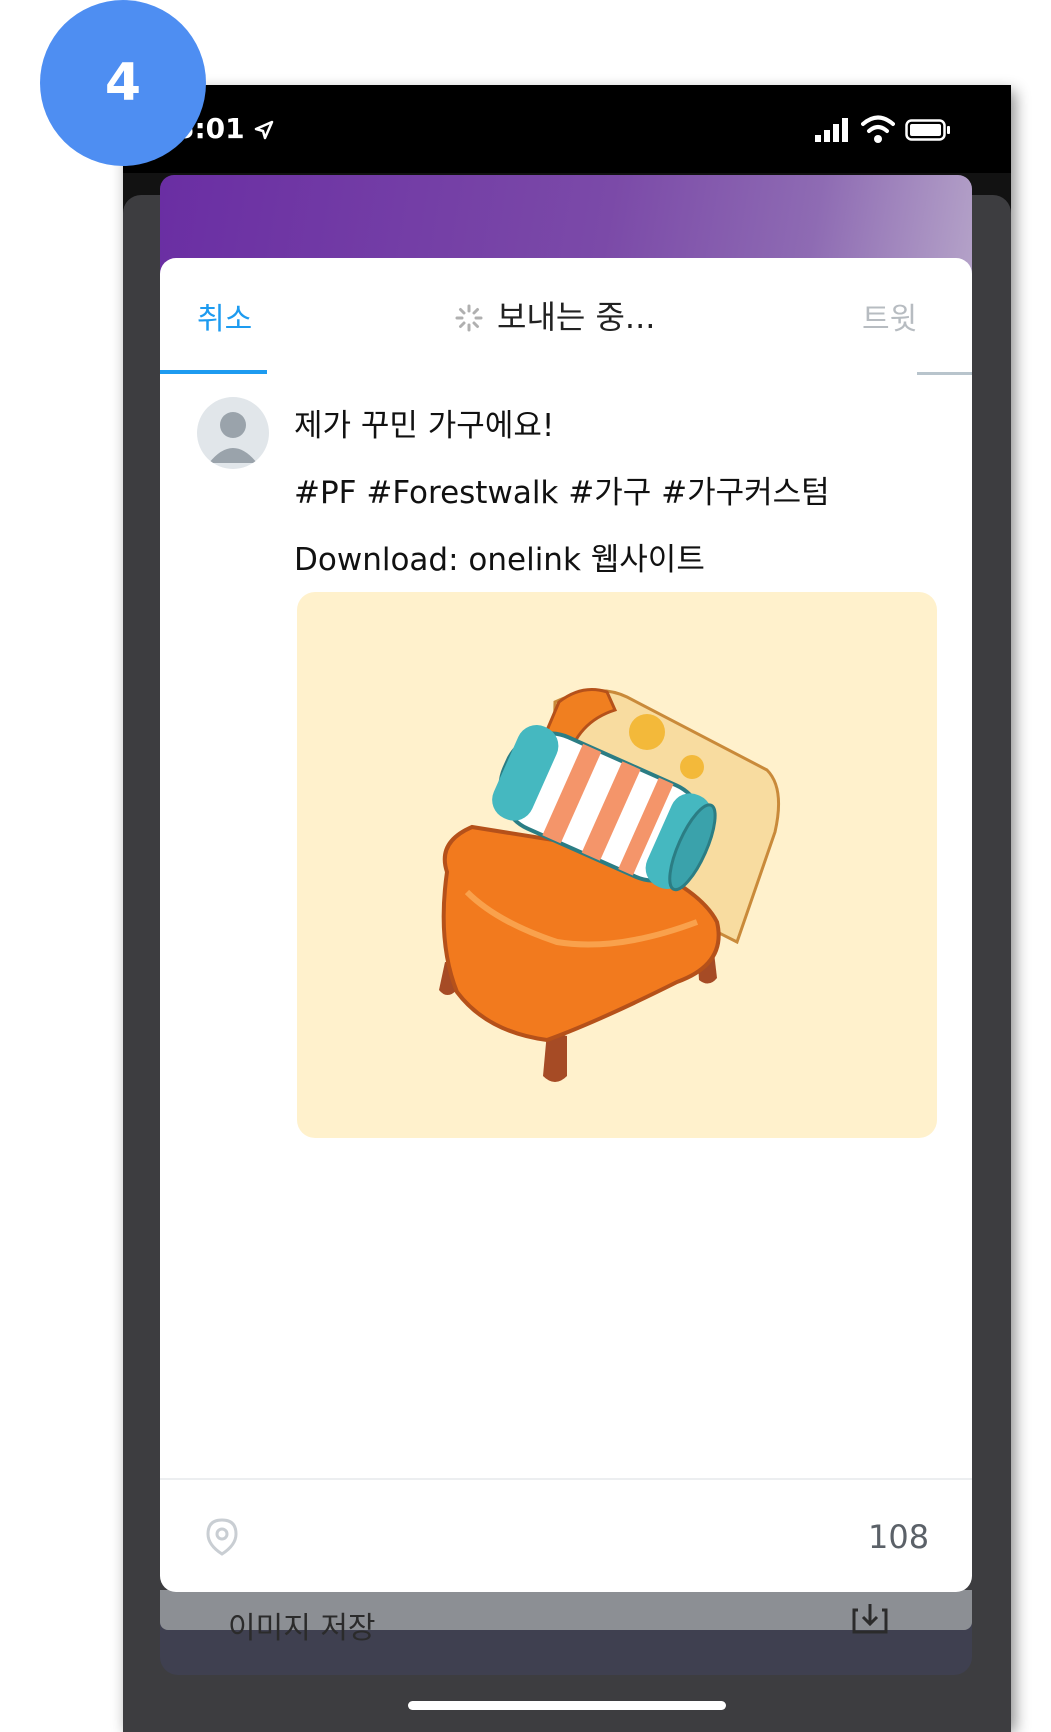 The height and width of the screenshot is (1732, 1051). What do you see at coordinates (927, 130) in the screenshot?
I see `battery-icon` at bounding box center [927, 130].